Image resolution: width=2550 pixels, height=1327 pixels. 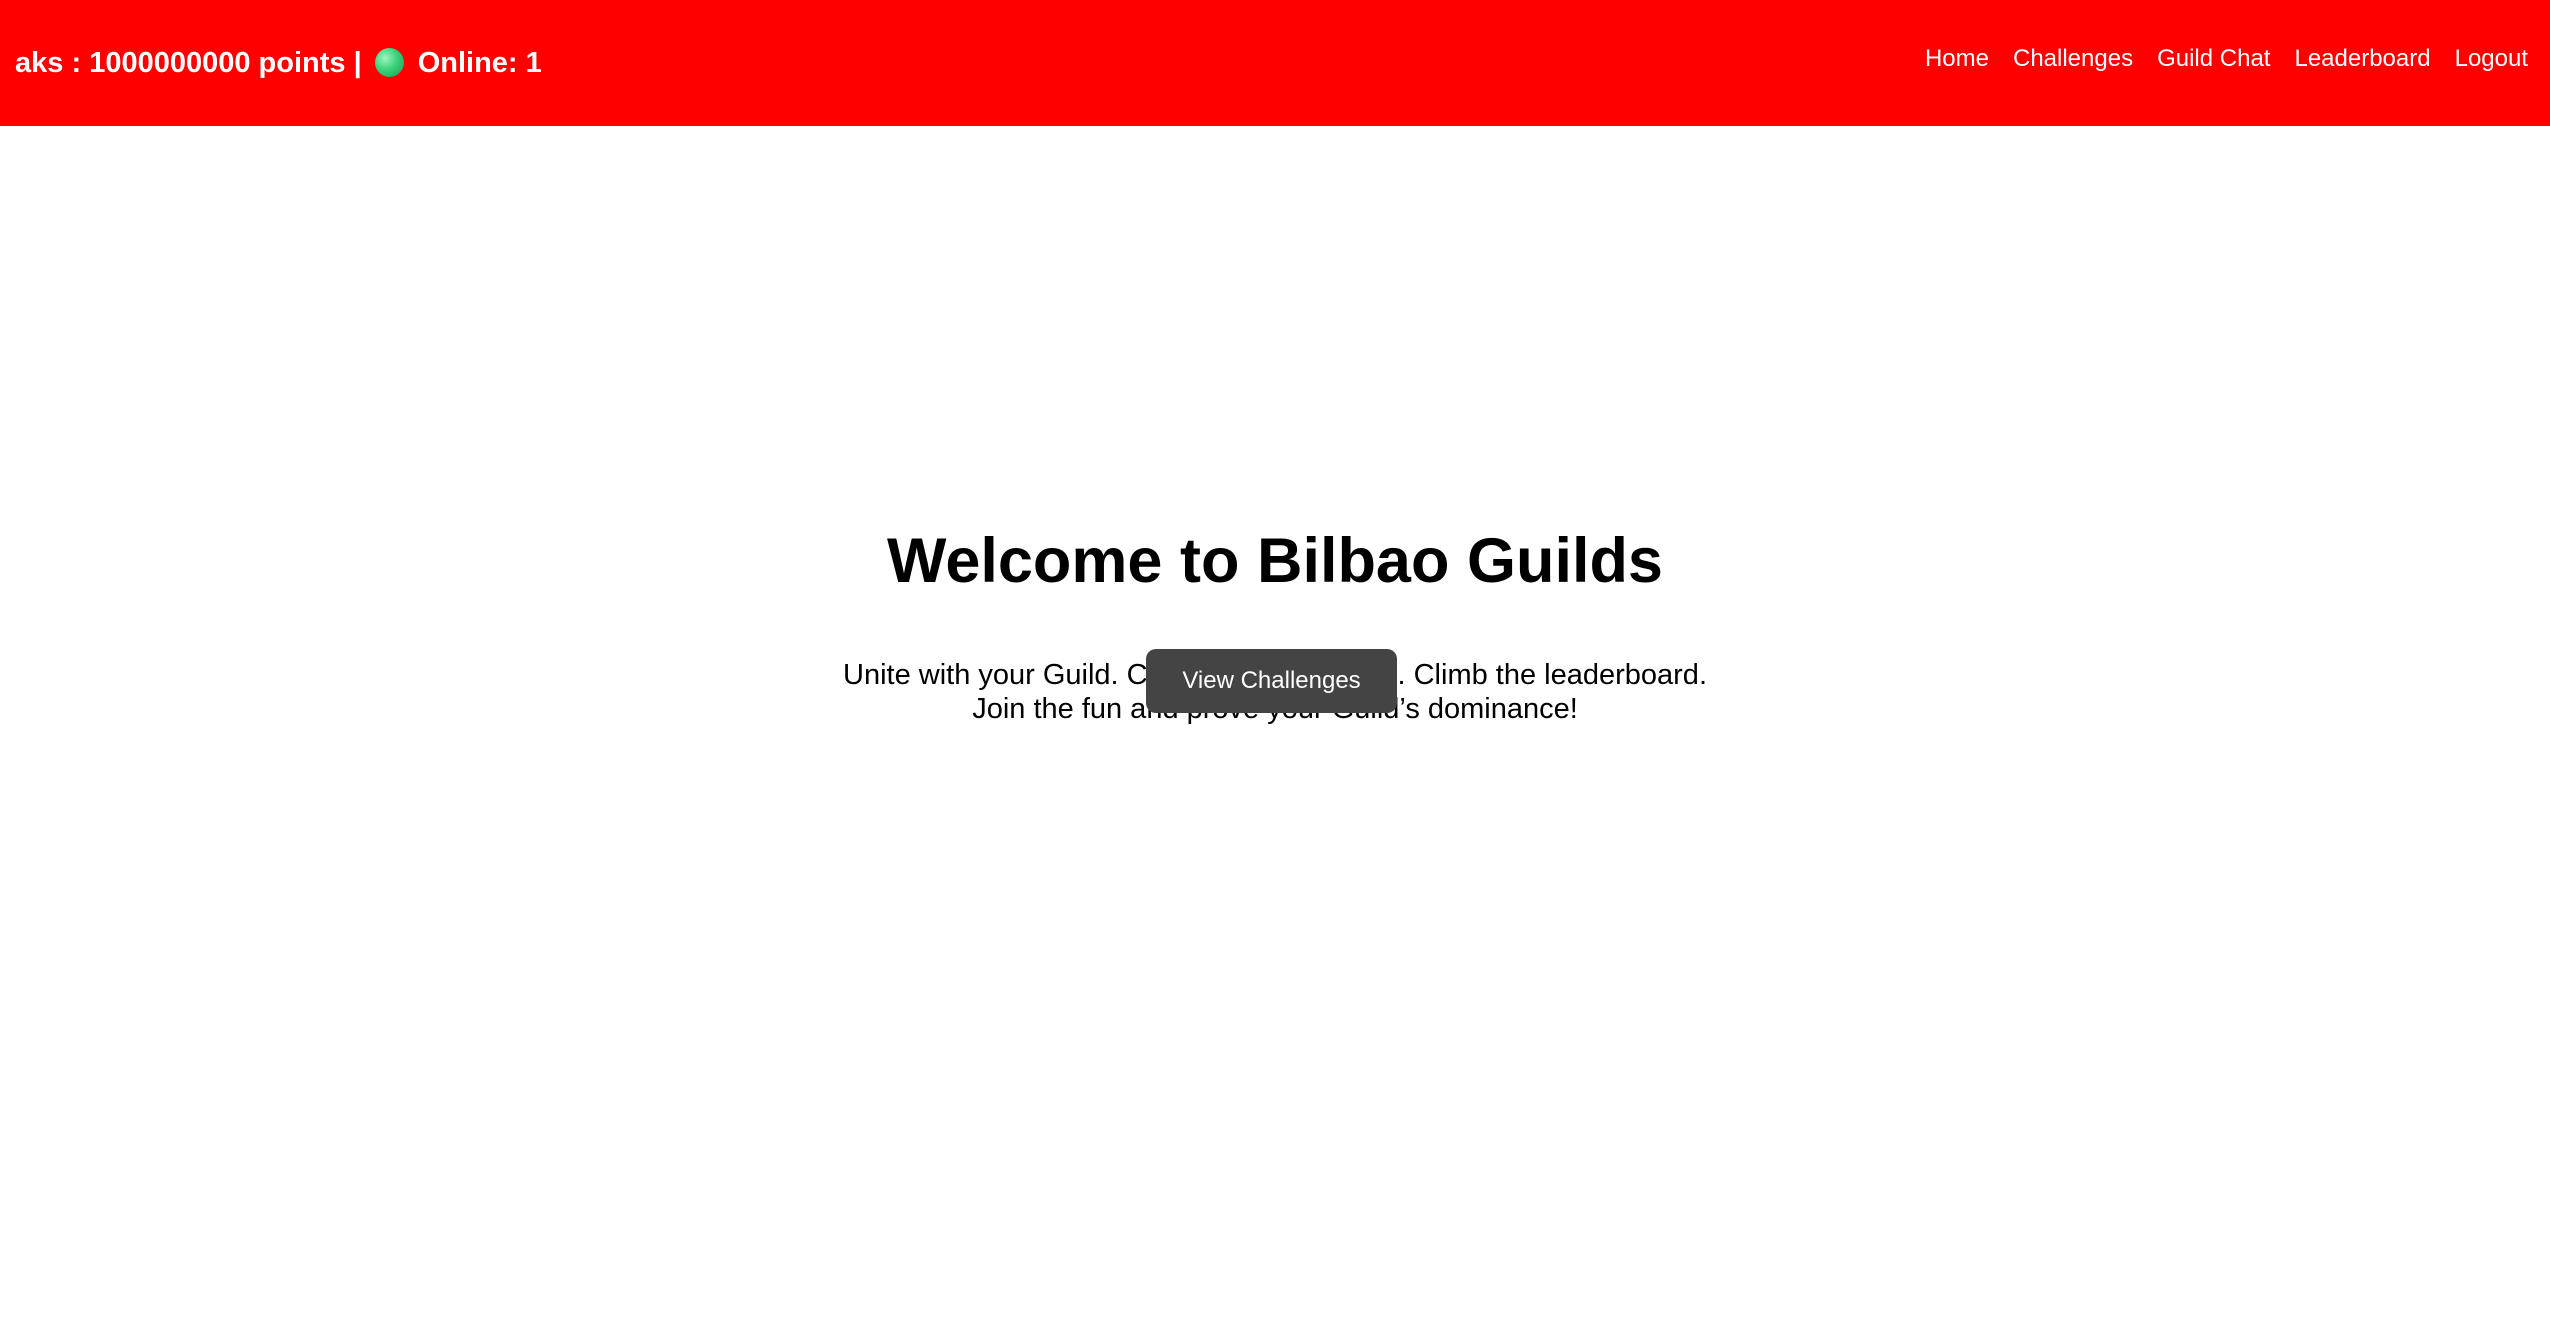 I want to click on view-challenges-button: View Challenges, so click(x=1271, y=681).